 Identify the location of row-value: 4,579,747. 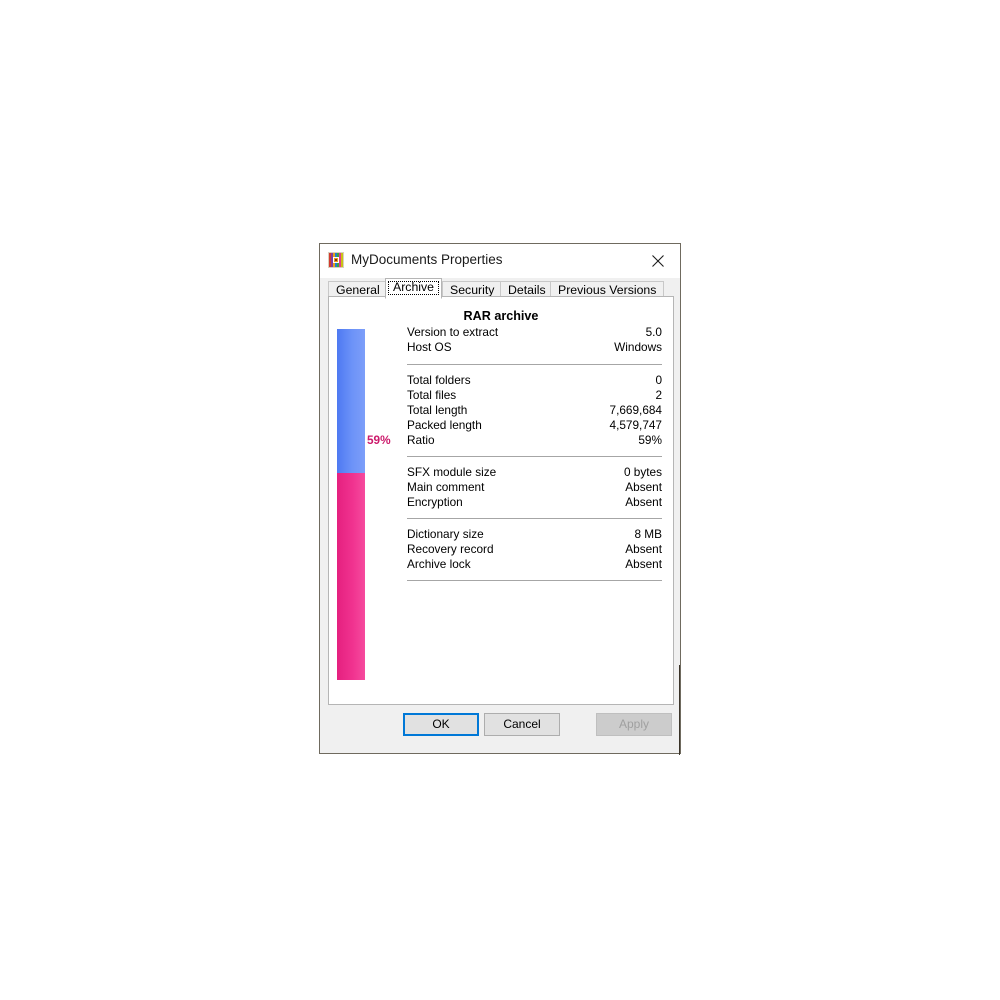
(635, 425).